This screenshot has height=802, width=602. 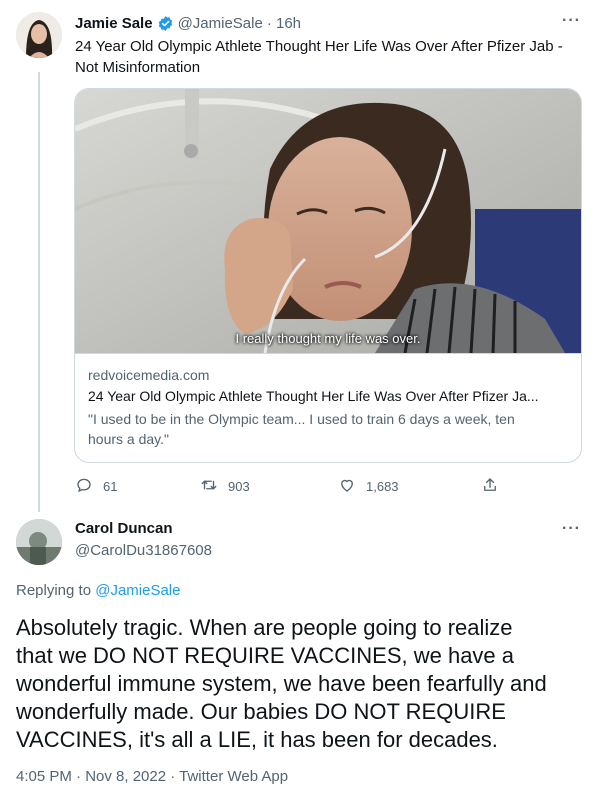 What do you see at coordinates (39, 292) in the screenshot?
I see `thread-connector-line` at bounding box center [39, 292].